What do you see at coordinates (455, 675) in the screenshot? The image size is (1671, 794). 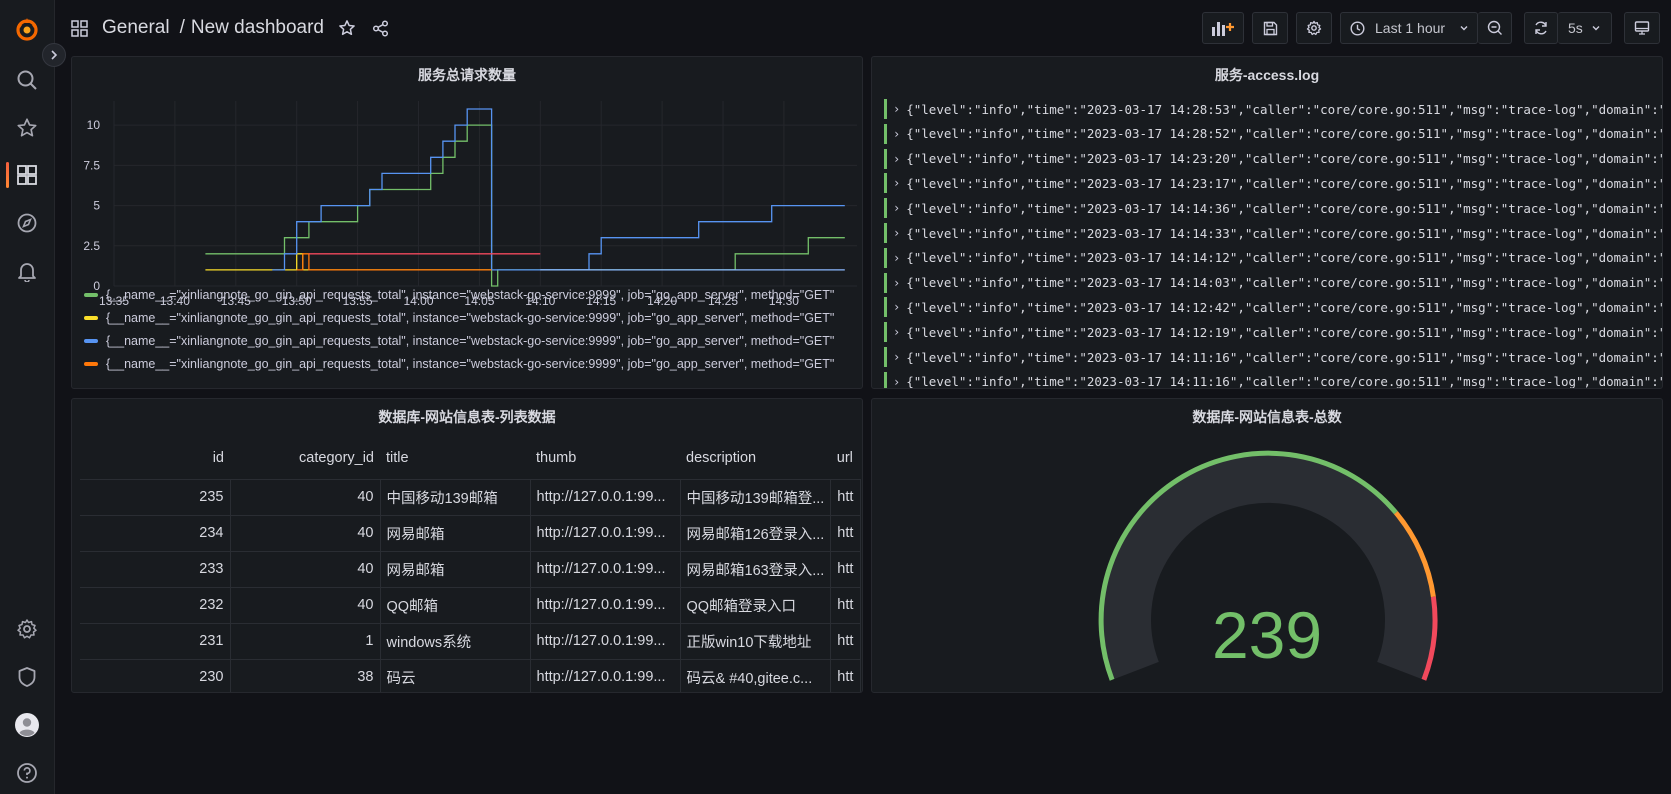 I see `cell-title: 码云` at bounding box center [455, 675].